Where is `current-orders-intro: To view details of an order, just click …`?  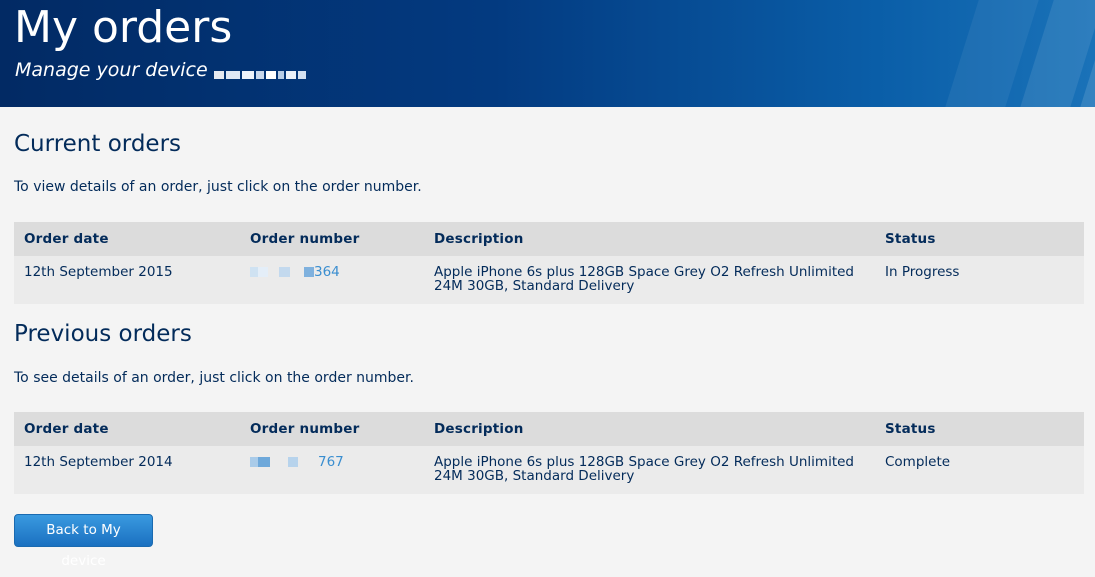
current-orders-intro: To view details of an order, just click … is located at coordinates (218, 187).